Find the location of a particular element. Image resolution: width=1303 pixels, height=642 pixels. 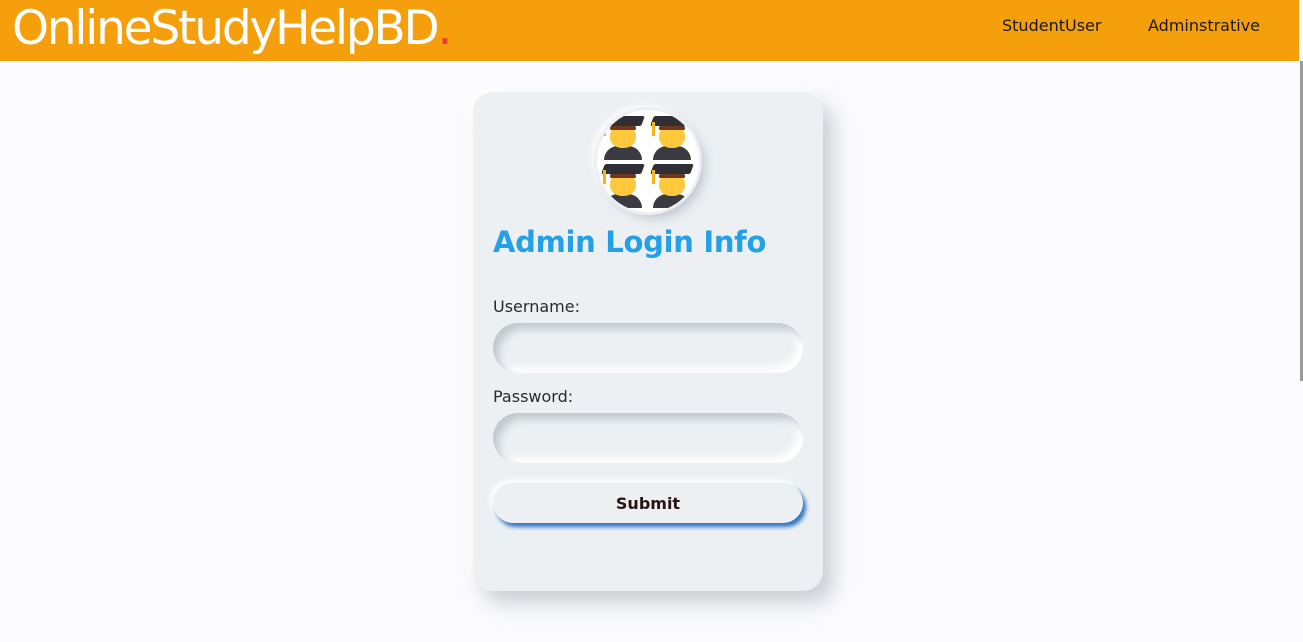

password-label: Password: is located at coordinates (533, 396).